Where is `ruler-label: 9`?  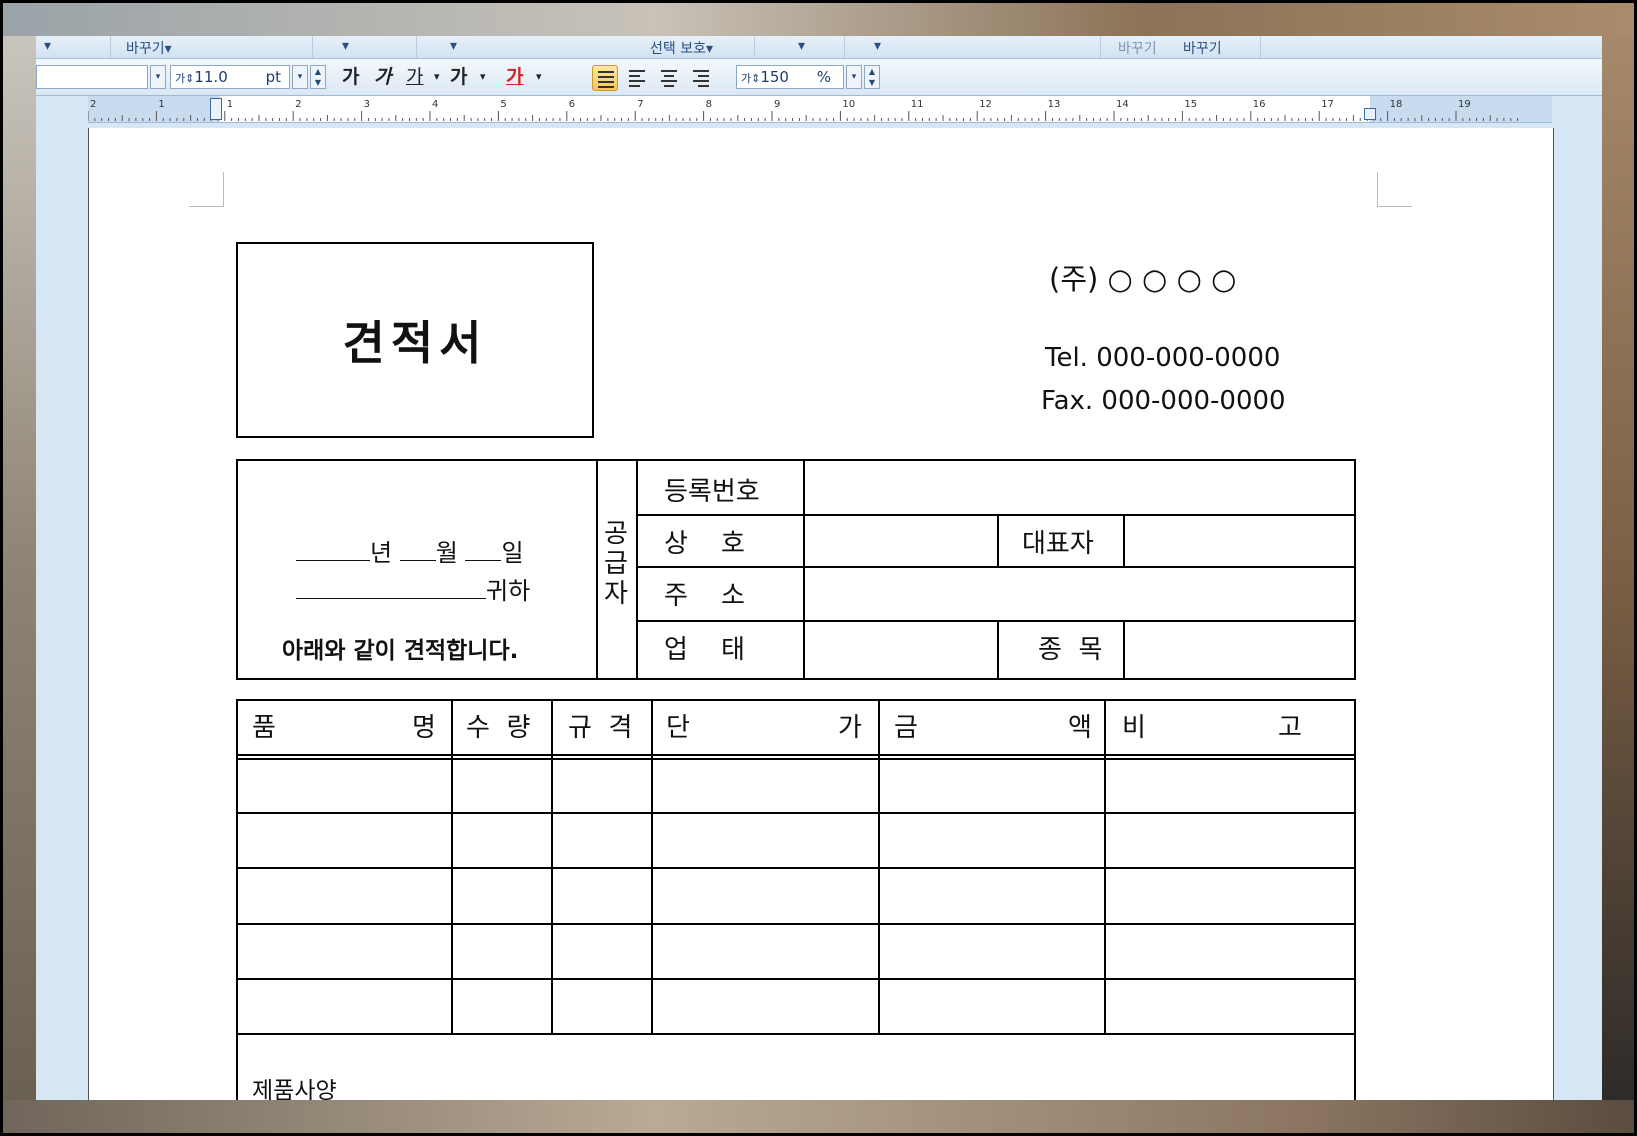 ruler-label: 9 is located at coordinates (777, 104).